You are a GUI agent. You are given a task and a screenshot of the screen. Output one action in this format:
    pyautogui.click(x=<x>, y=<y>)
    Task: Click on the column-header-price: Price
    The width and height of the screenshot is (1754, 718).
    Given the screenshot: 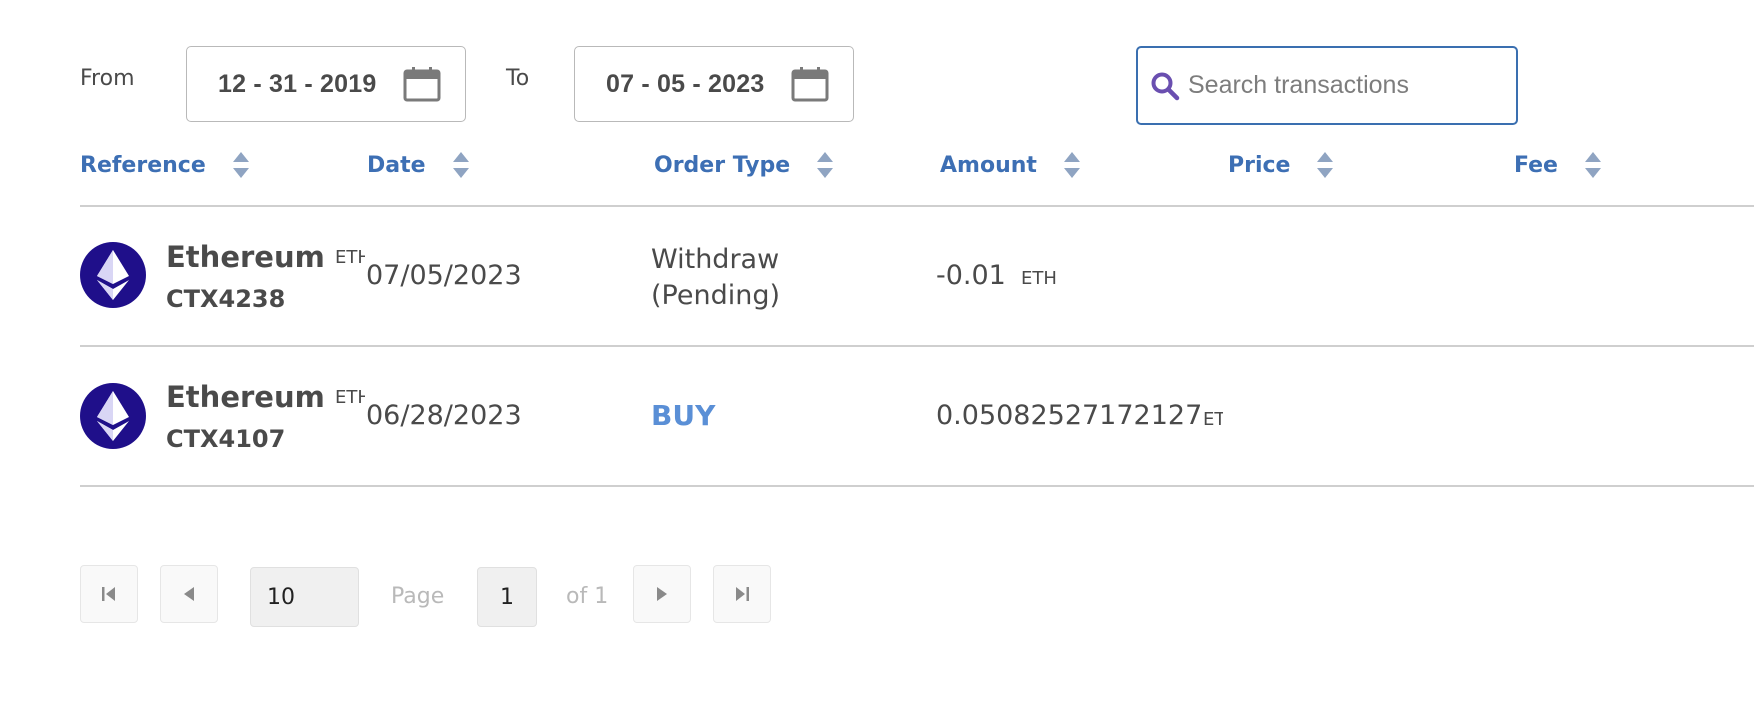 What is the action you would take?
    pyautogui.click(x=1281, y=165)
    